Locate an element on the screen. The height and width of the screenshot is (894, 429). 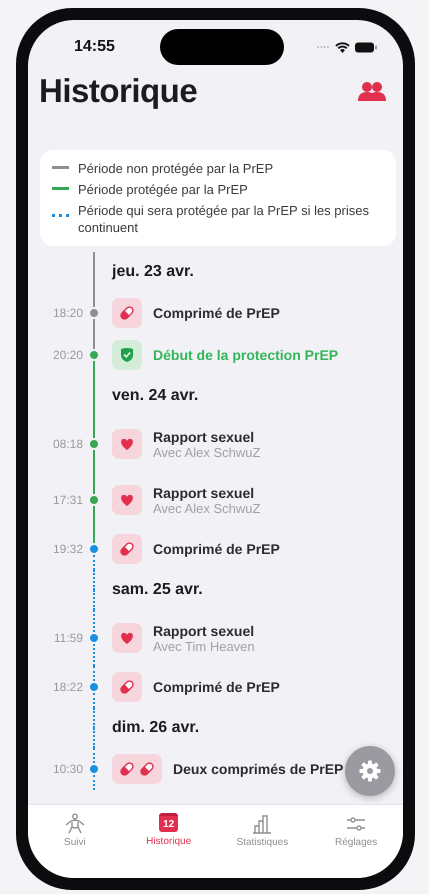
gear-icon is located at coordinates (370, 771).